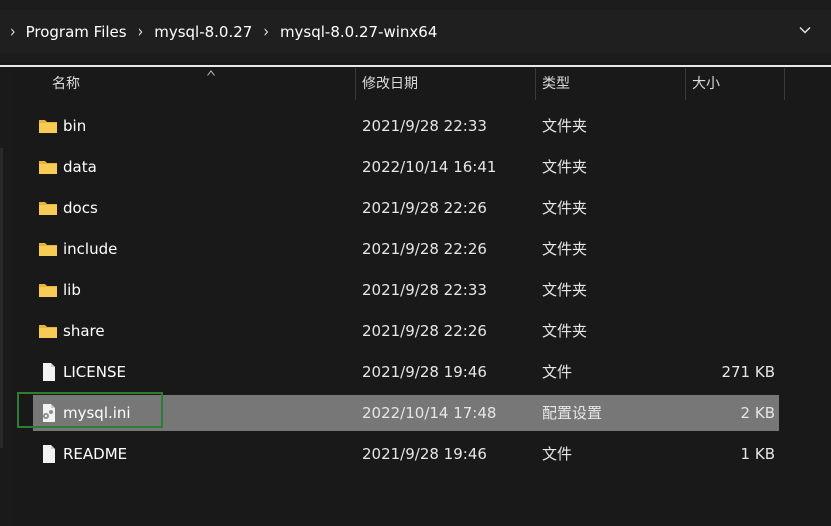 This screenshot has width=831, height=526. Describe the element at coordinates (572, 413) in the screenshot. I see `file-type: 配置设置` at that location.